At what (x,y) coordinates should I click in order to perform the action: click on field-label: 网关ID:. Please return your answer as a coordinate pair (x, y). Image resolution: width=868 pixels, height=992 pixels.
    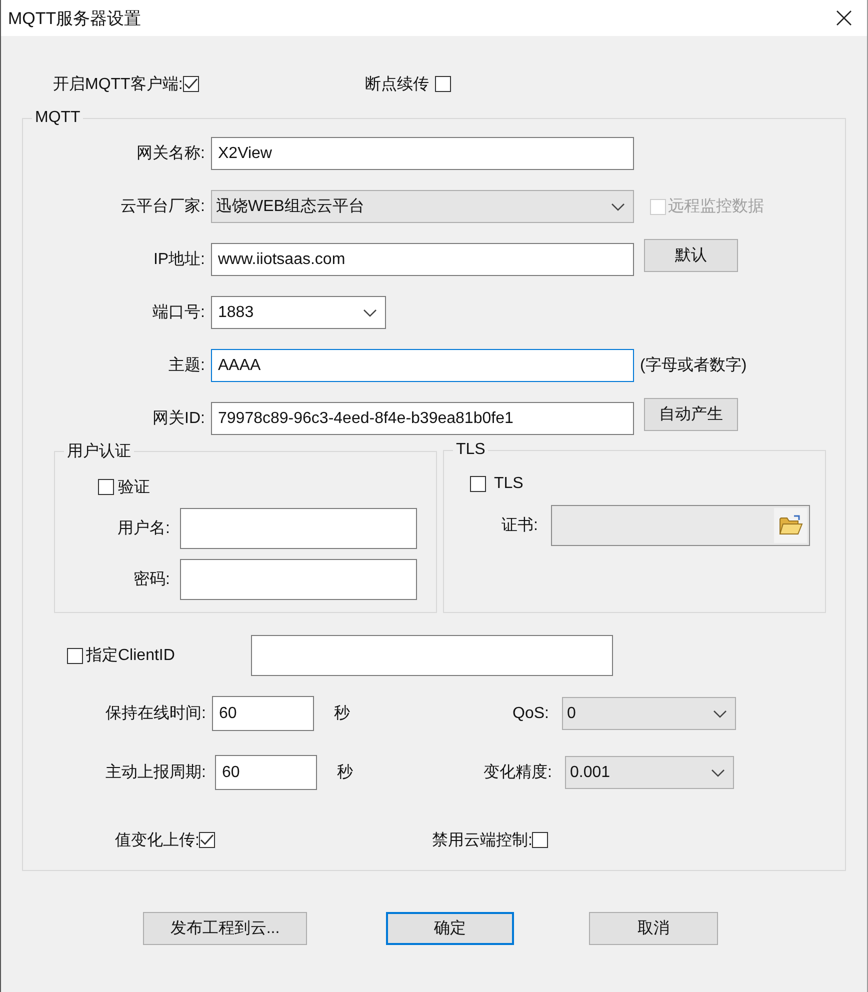
    Looking at the image, I should click on (178, 418).